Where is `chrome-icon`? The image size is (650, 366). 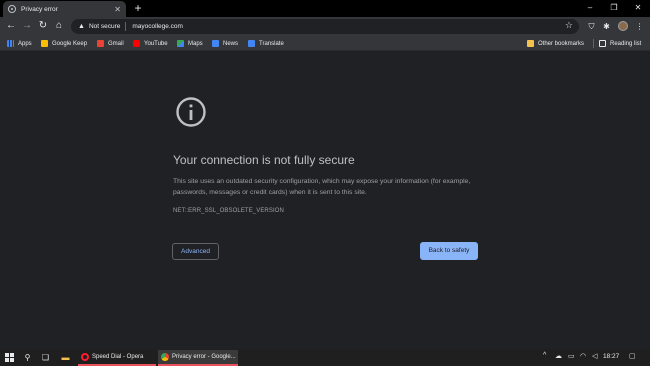
chrome-icon is located at coordinates (165, 357).